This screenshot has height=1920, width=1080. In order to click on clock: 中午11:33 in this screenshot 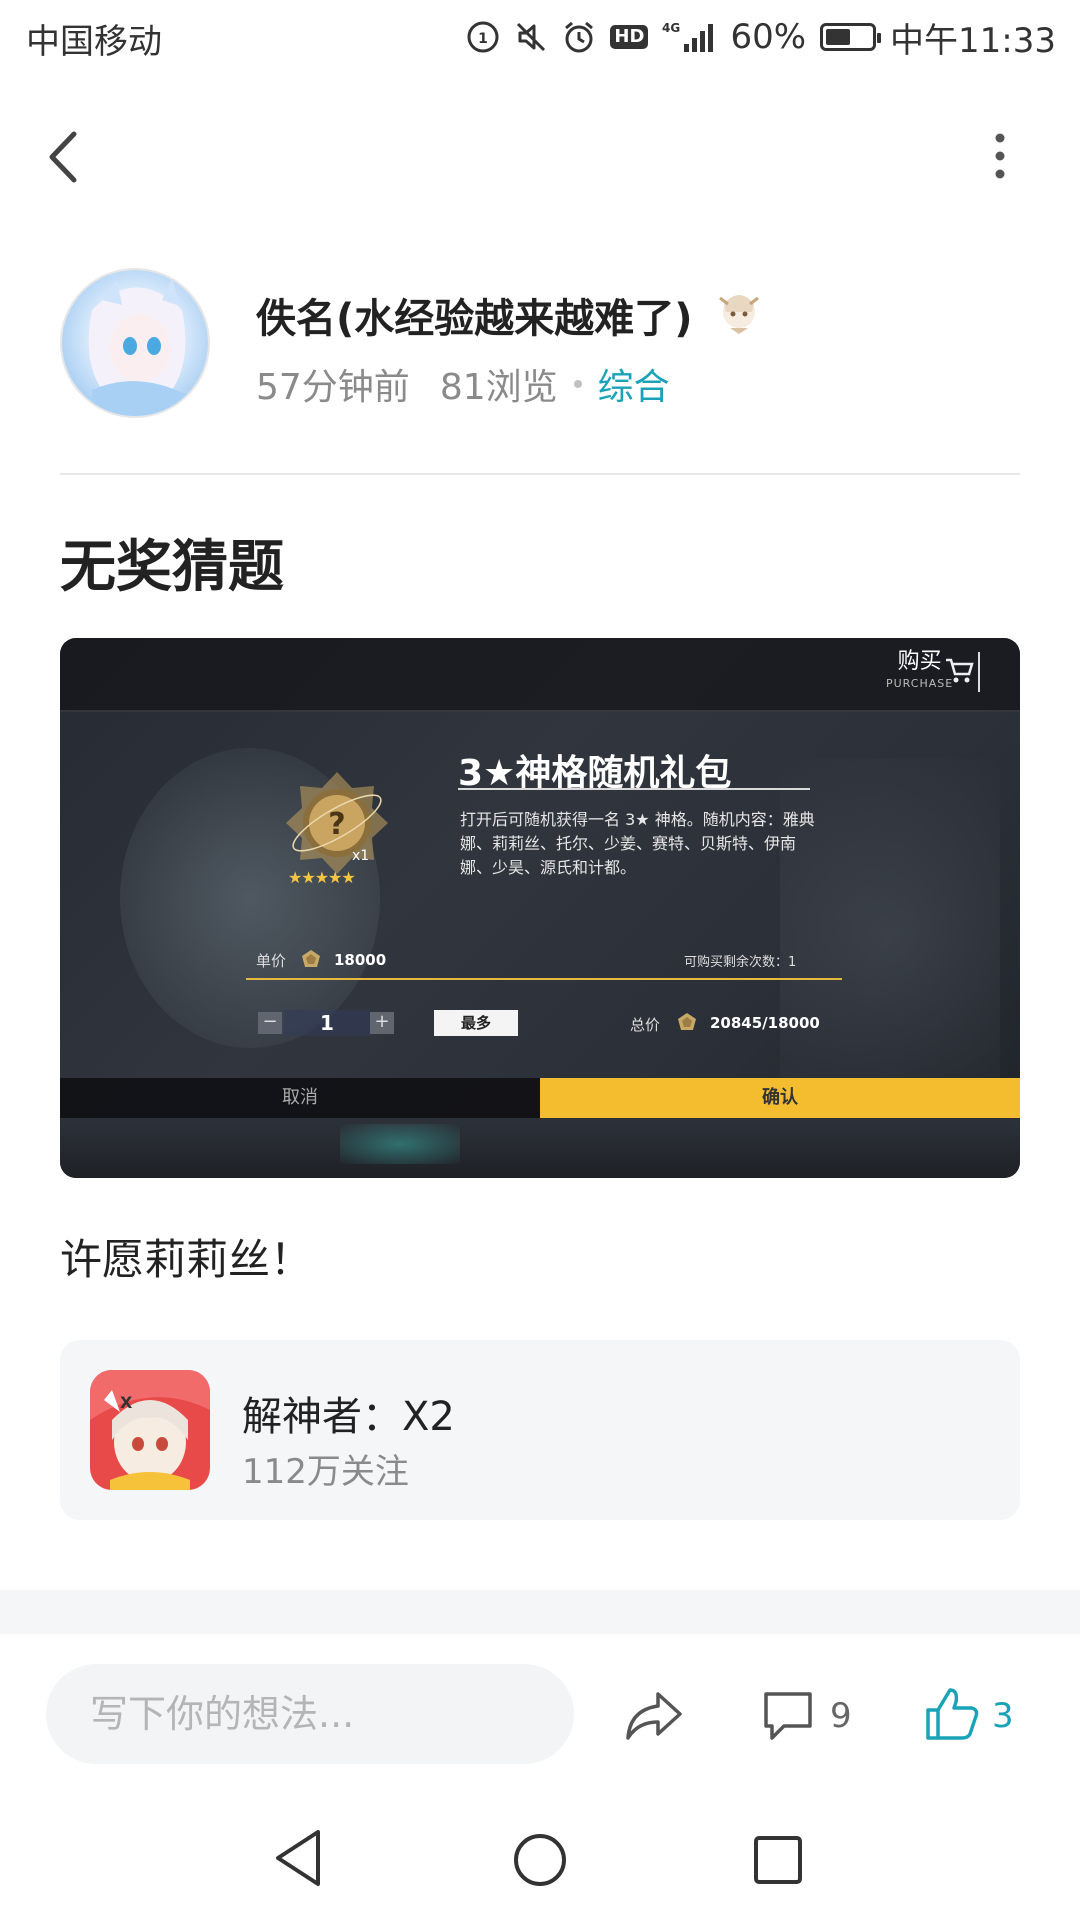, I will do `click(973, 40)`.